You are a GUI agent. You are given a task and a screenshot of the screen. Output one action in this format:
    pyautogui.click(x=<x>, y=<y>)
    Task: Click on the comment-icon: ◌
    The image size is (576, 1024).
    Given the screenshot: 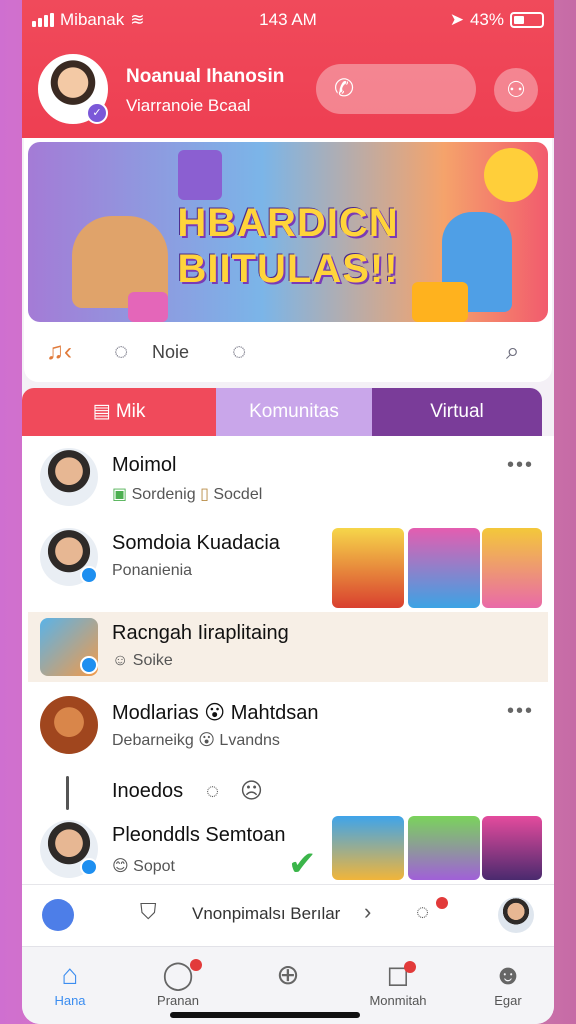 What is the action you would take?
    pyautogui.click(x=121, y=352)
    